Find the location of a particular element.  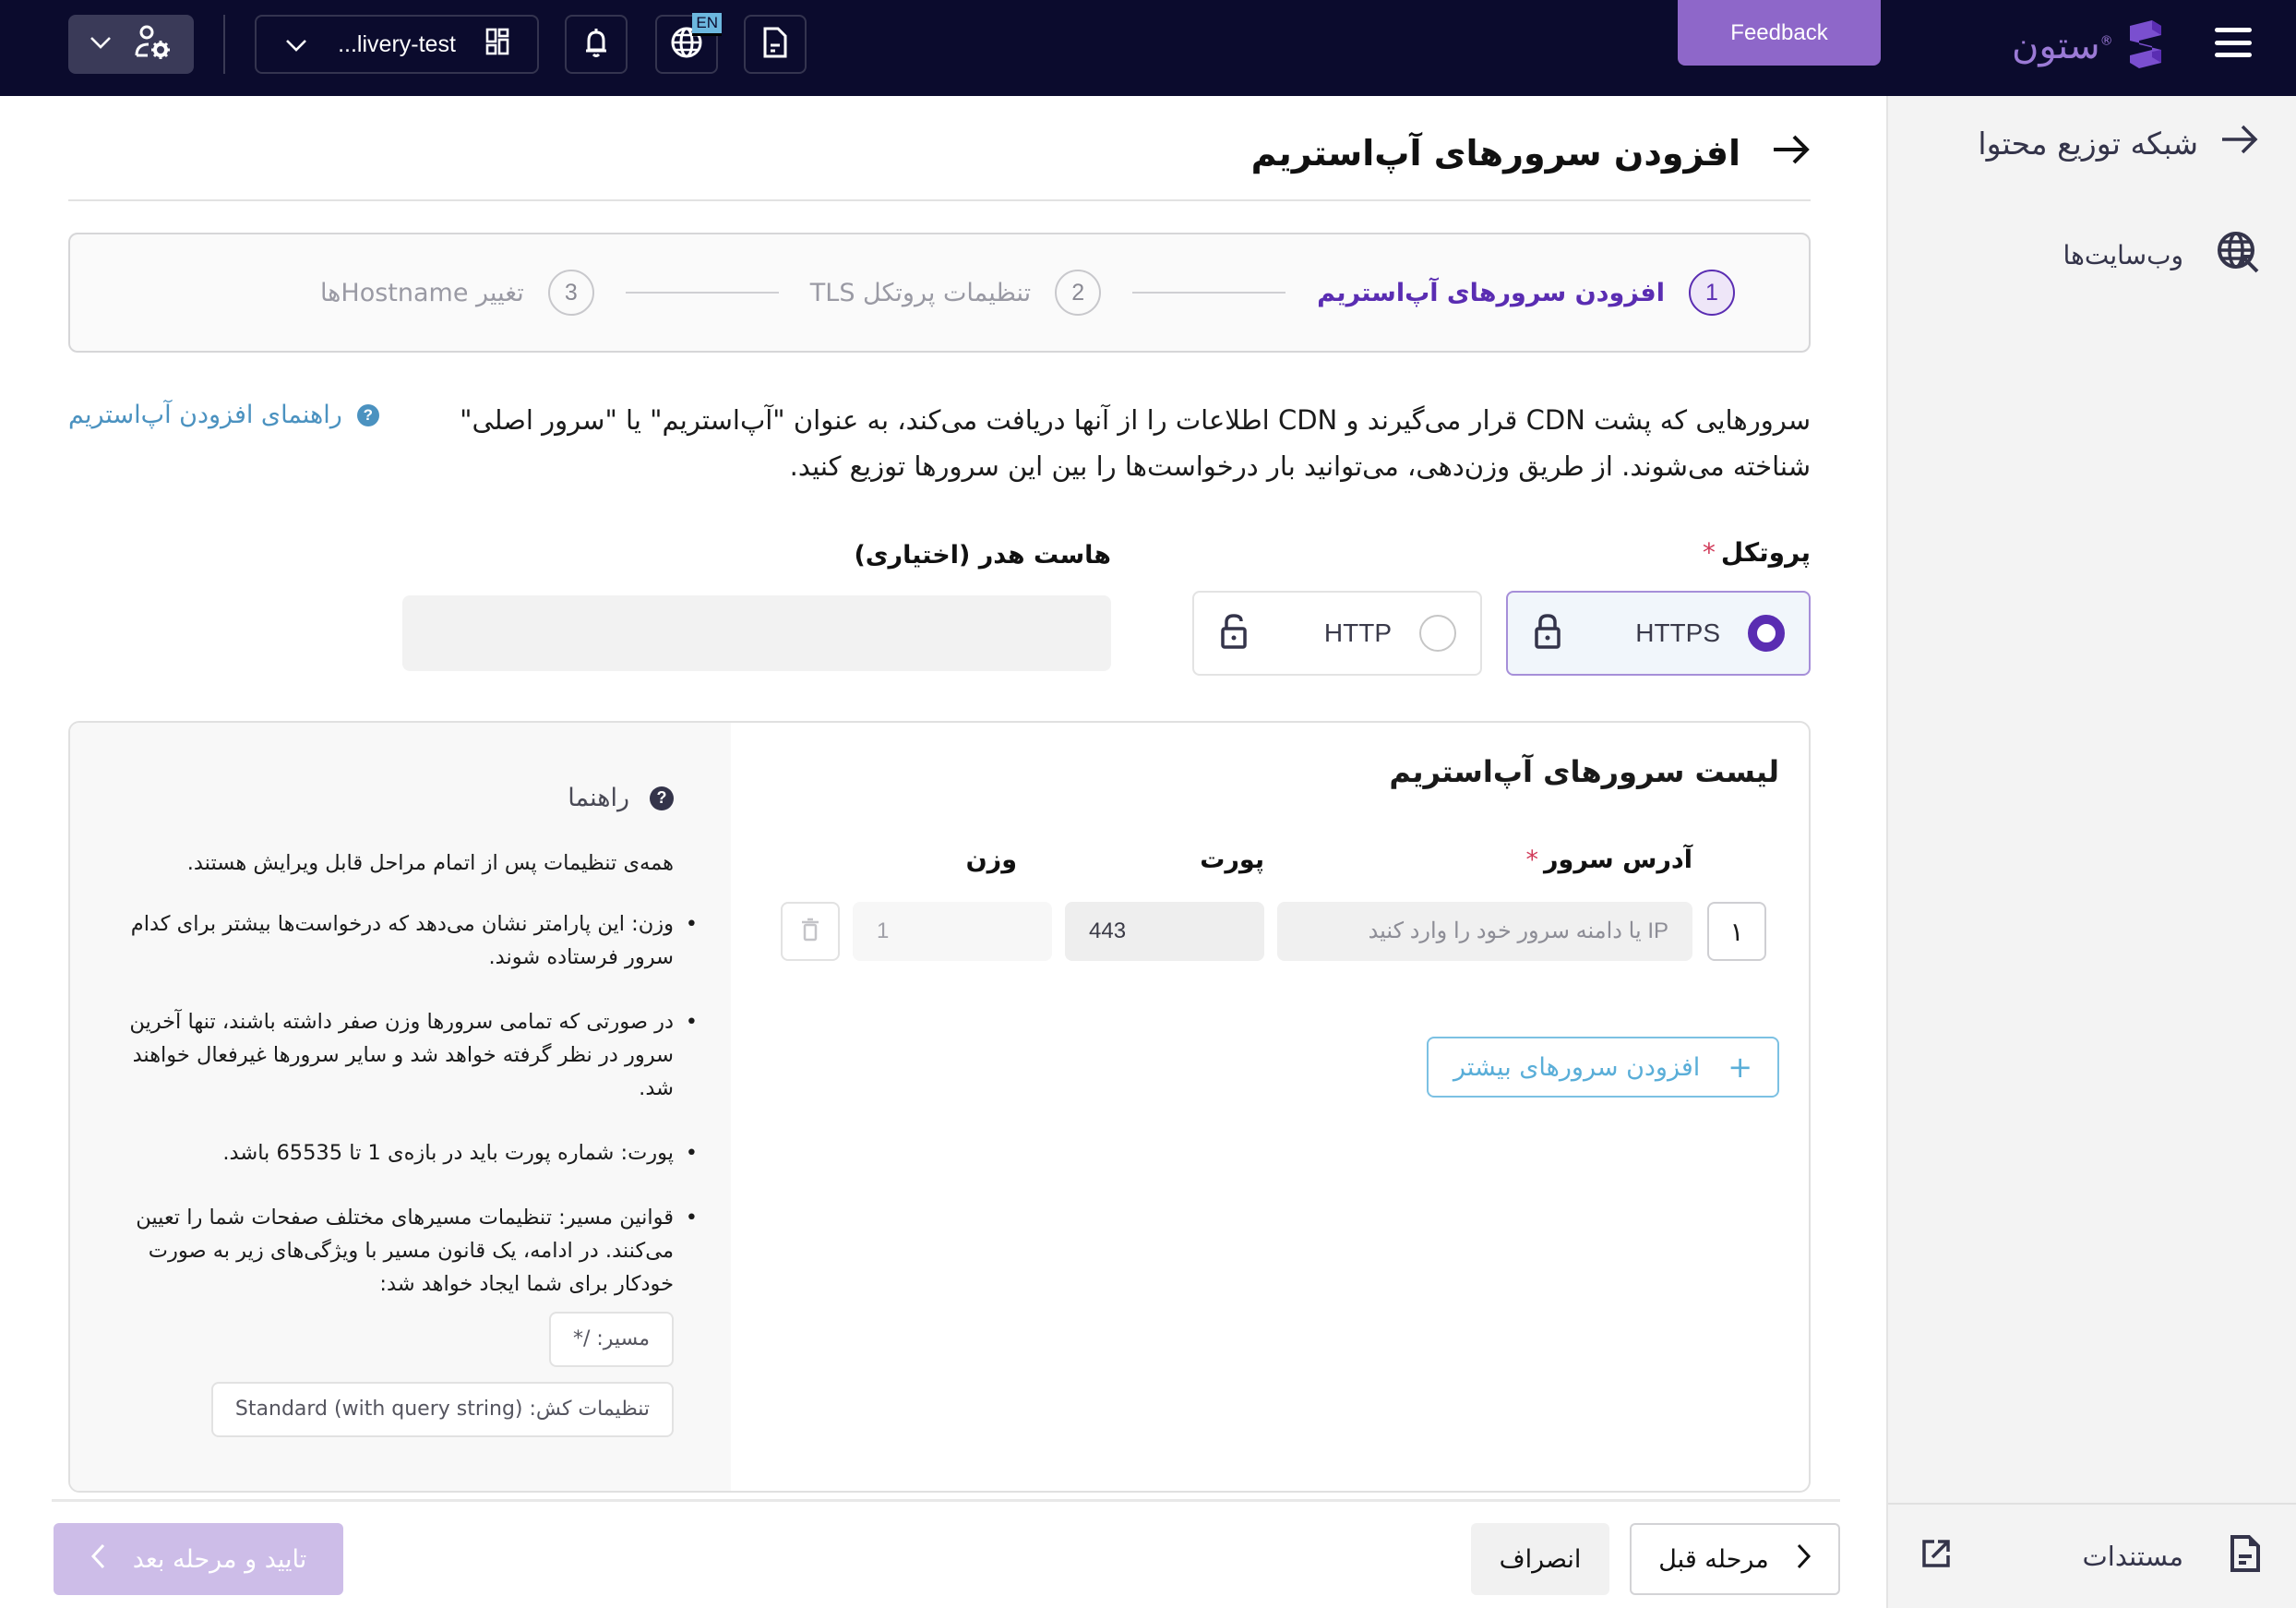

page-title: افزودن سرورهای آپ‌استریم is located at coordinates (1495, 153).